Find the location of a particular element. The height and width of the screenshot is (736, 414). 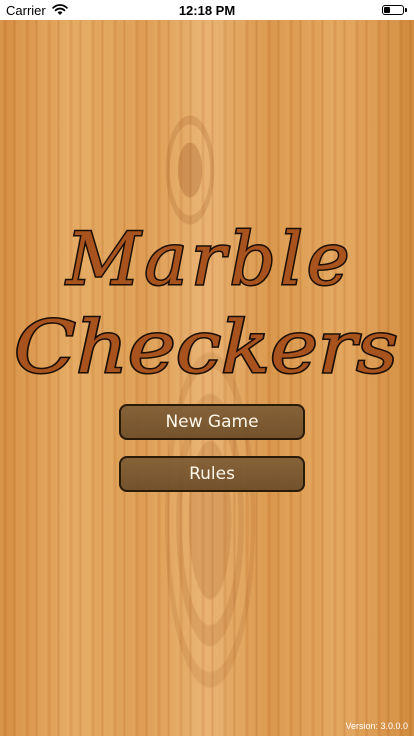

clock-time: 12:18 PM is located at coordinates (207, 10).